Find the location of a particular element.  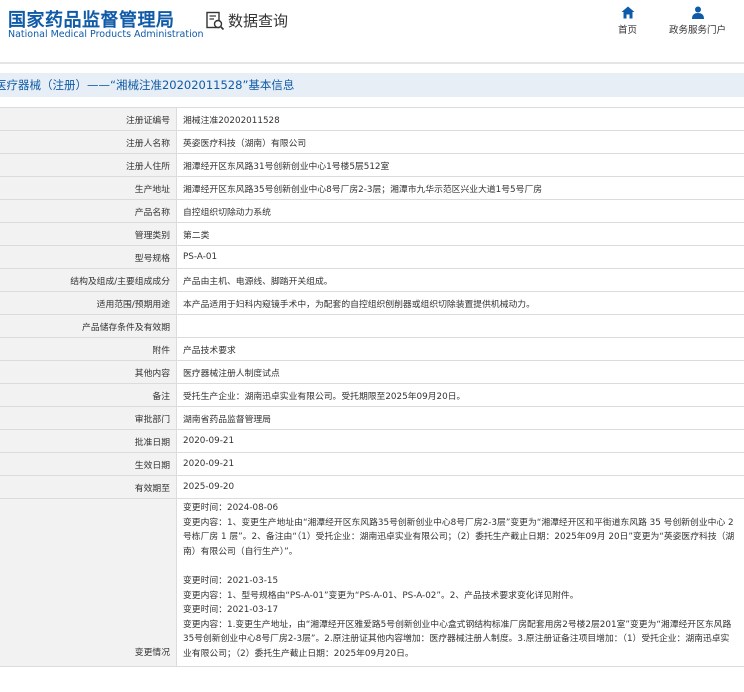

field-value: 产品由主机、电源线、脚踏开关组成。 is located at coordinates (460, 280).